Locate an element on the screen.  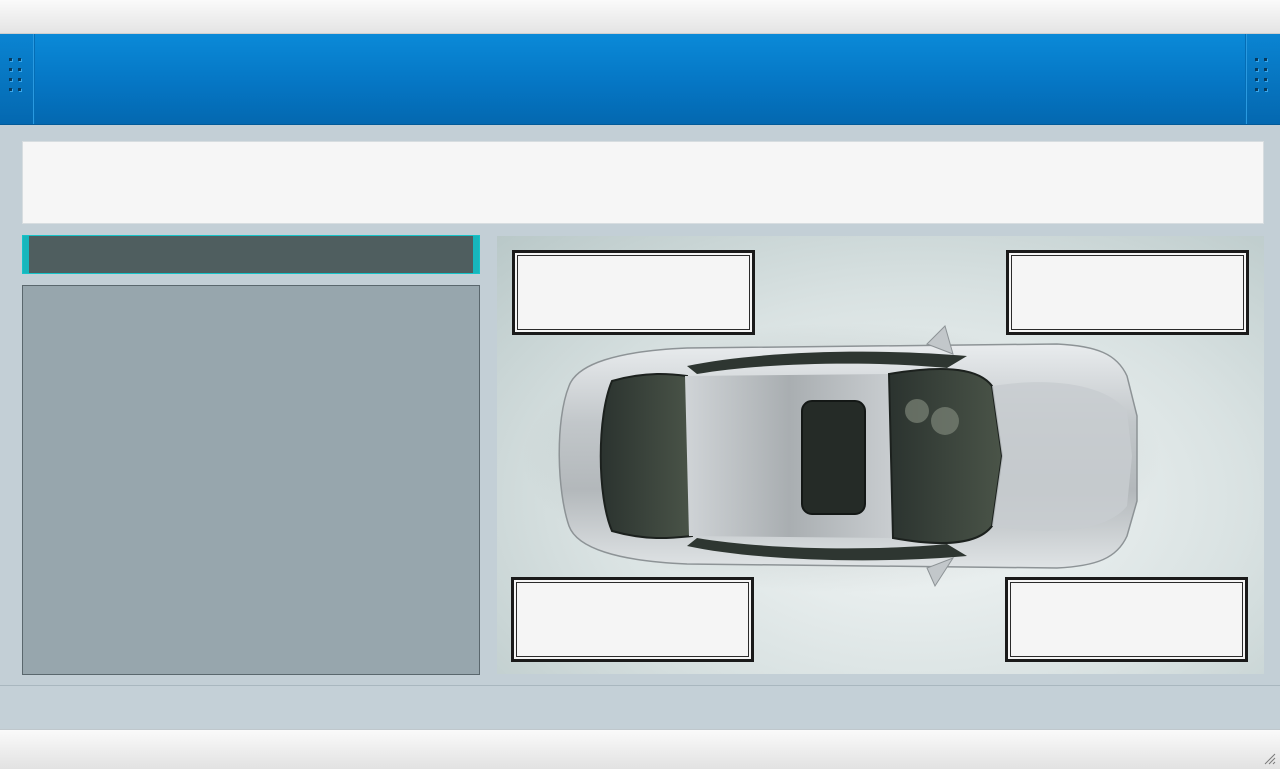
wheel-box-rear-left is located at coordinates (633, 292).